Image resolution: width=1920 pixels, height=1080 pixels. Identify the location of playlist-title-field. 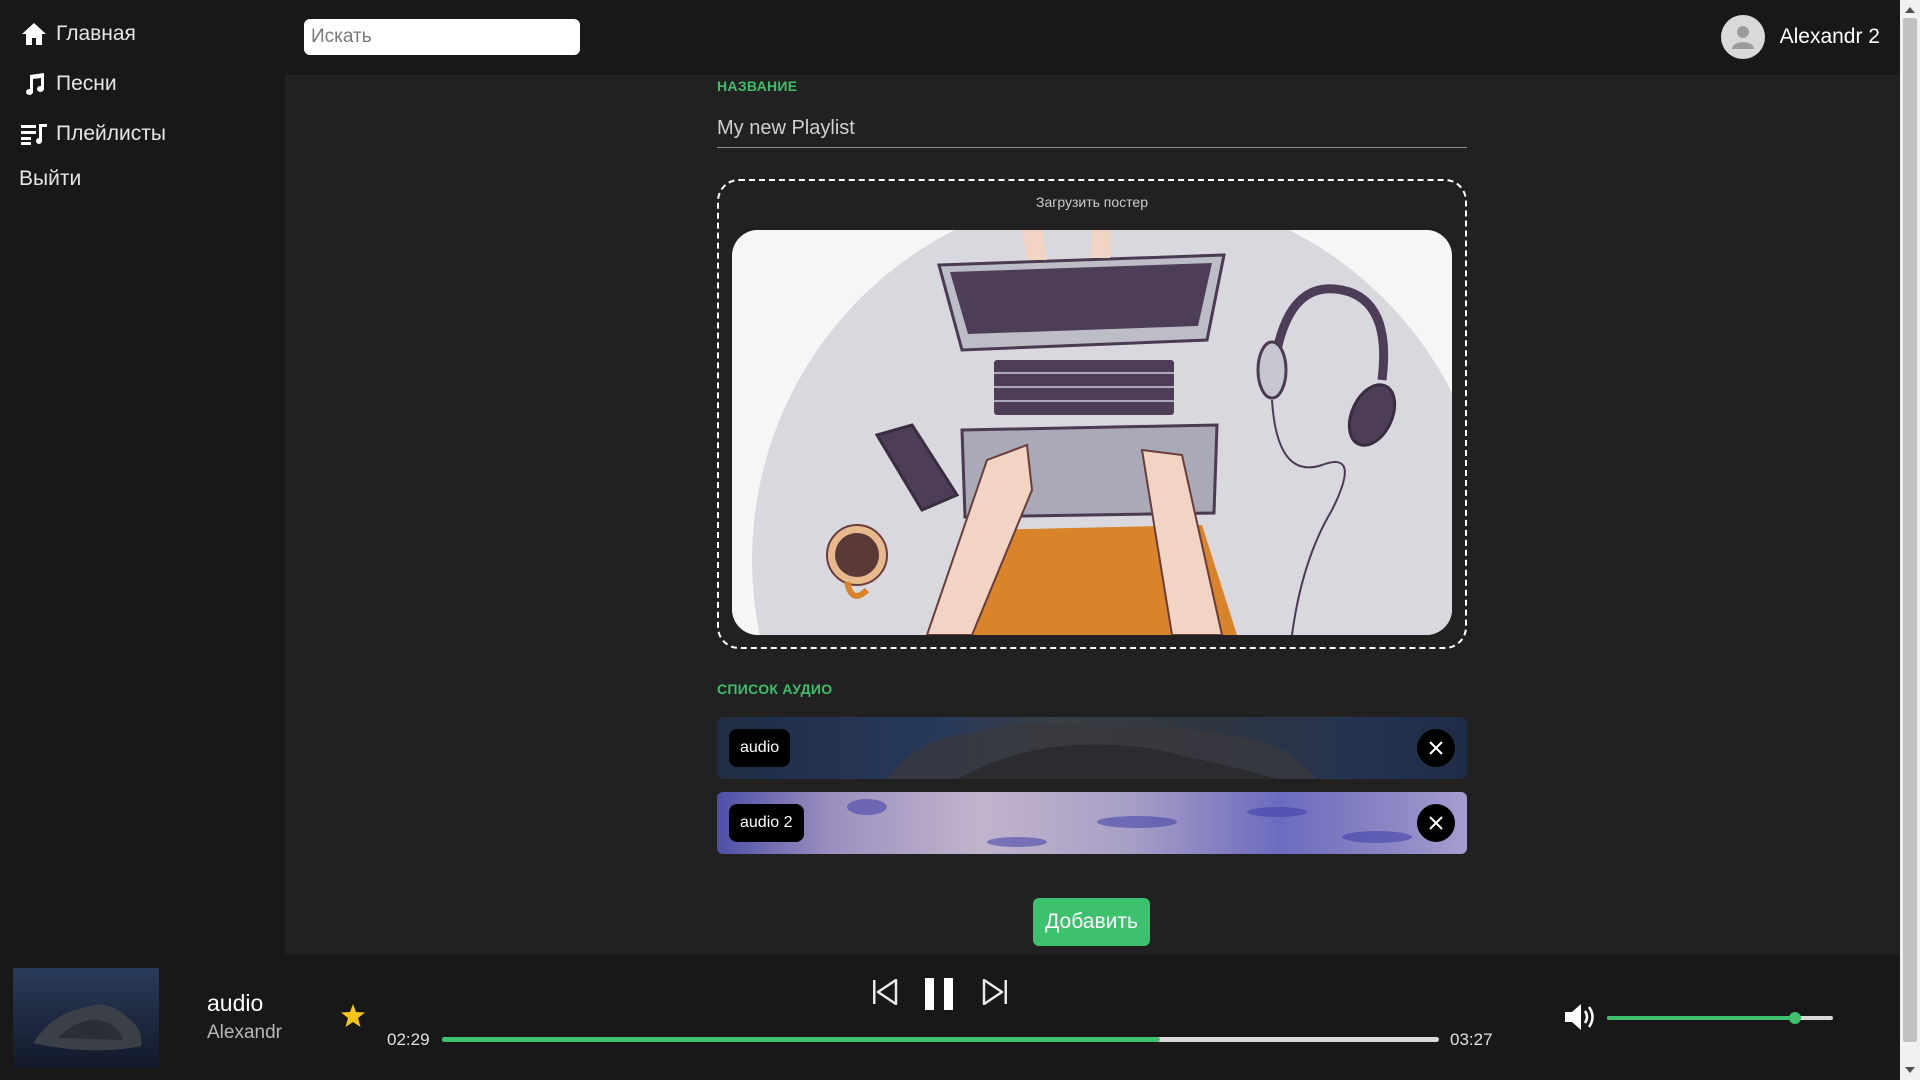
(1092, 129).